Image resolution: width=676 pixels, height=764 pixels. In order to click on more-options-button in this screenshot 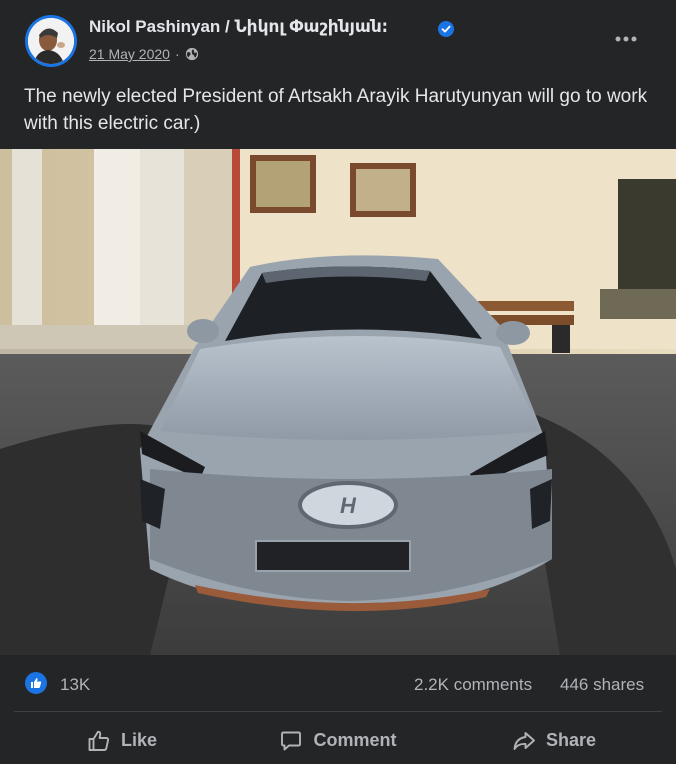, I will do `click(626, 39)`.